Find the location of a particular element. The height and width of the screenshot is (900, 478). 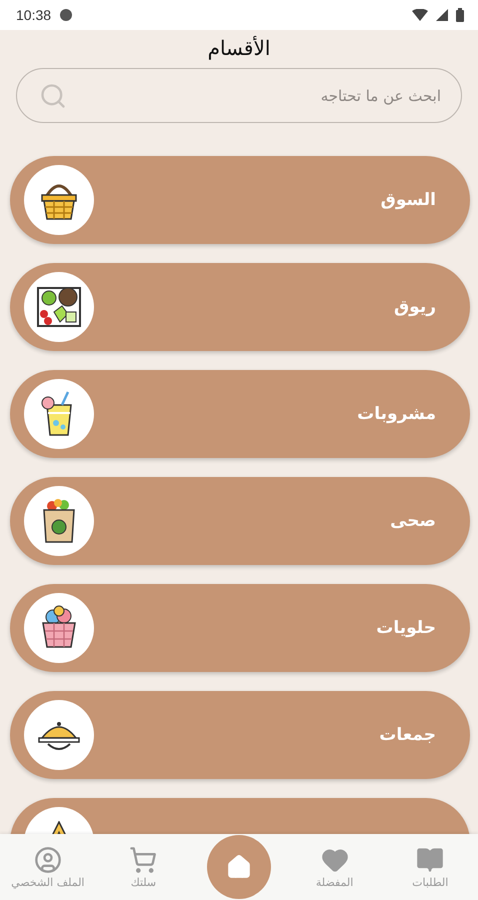

category-card: ريوق is located at coordinates (240, 307).